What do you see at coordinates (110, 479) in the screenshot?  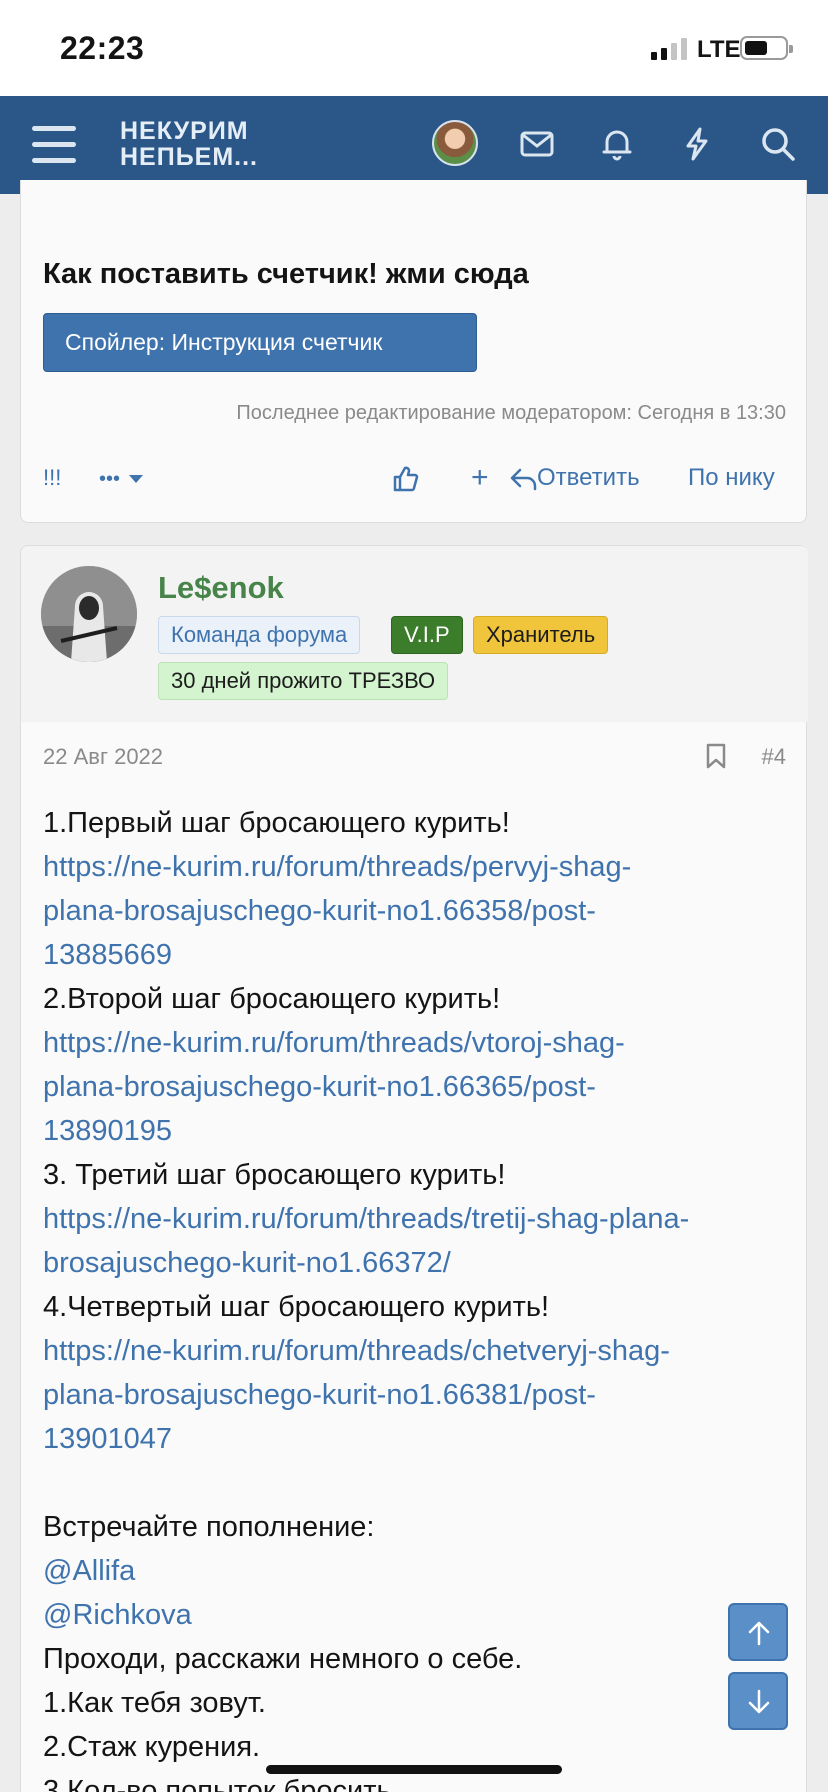 I see `more-dots: •••` at bounding box center [110, 479].